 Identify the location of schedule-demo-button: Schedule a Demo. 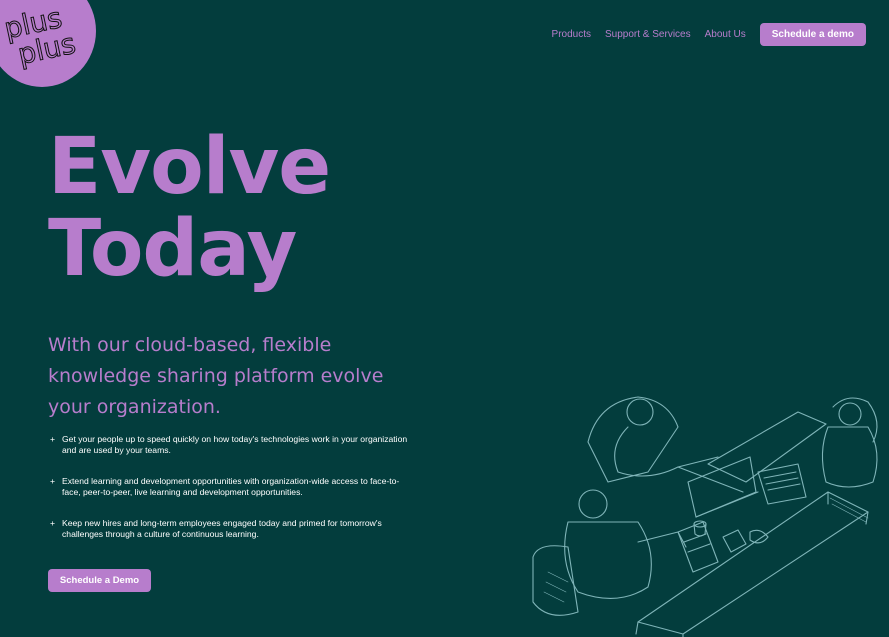
(99, 580).